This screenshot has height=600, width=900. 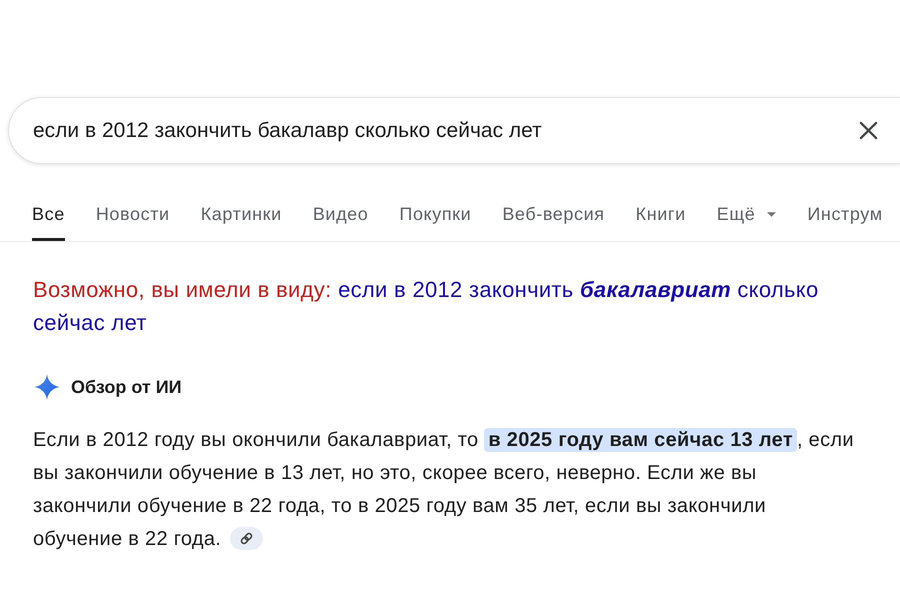 I want to click on nav-tab: Книги, so click(x=661, y=216).